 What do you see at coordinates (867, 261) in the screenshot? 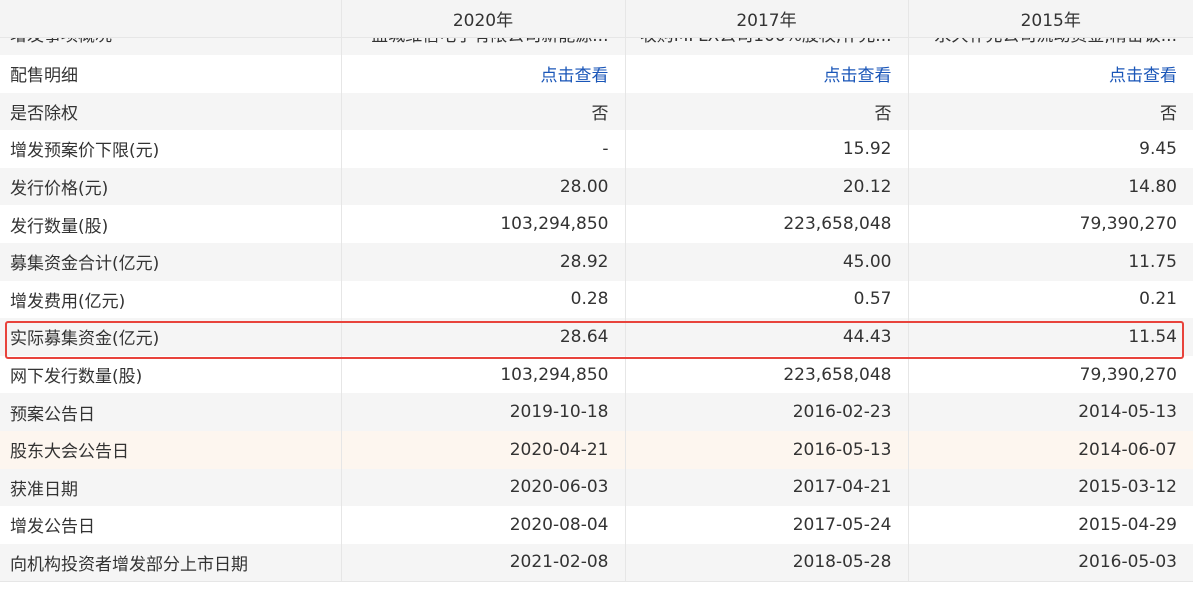
I see `cell-value: 45.00` at bounding box center [867, 261].